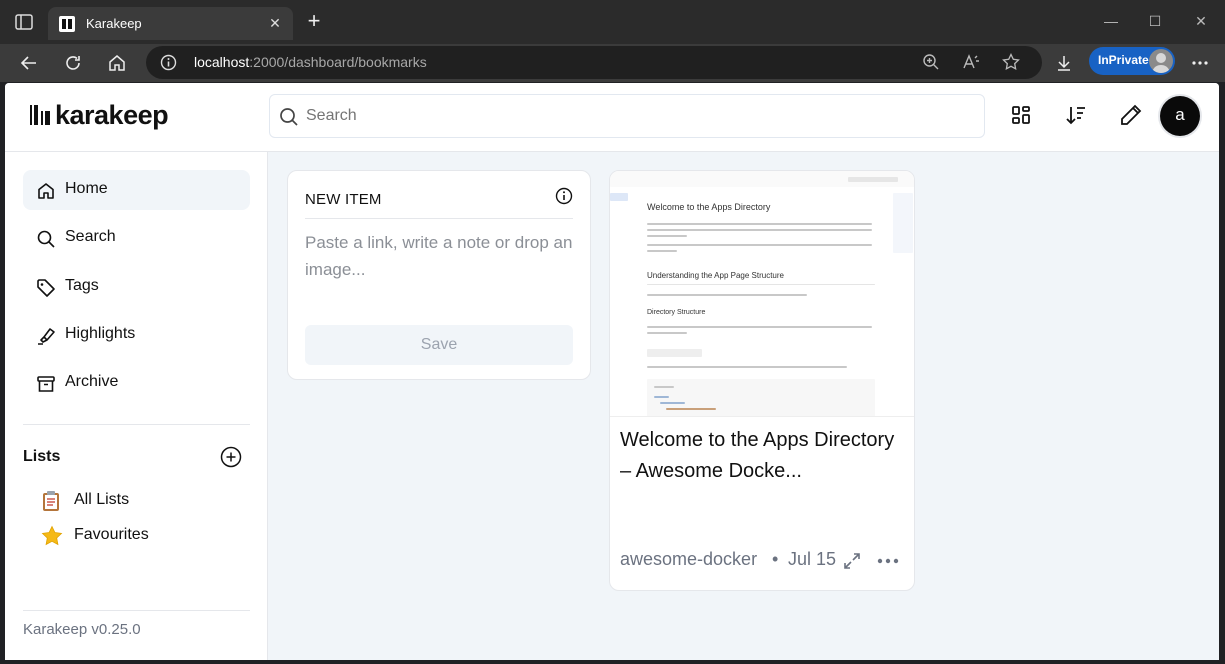  What do you see at coordinates (761, 284) in the screenshot?
I see `preview-rule` at bounding box center [761, 284].